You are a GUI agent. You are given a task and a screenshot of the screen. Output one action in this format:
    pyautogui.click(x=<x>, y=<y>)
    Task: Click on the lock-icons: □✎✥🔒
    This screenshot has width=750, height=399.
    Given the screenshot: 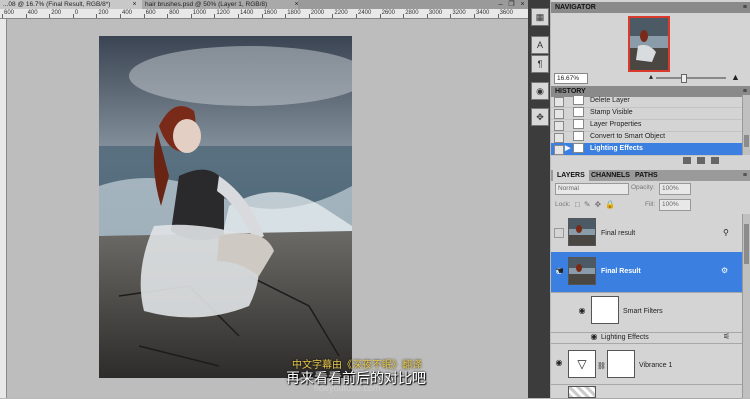 What is the action you would take?
    pyautogui.click(x=597, y=204)
    